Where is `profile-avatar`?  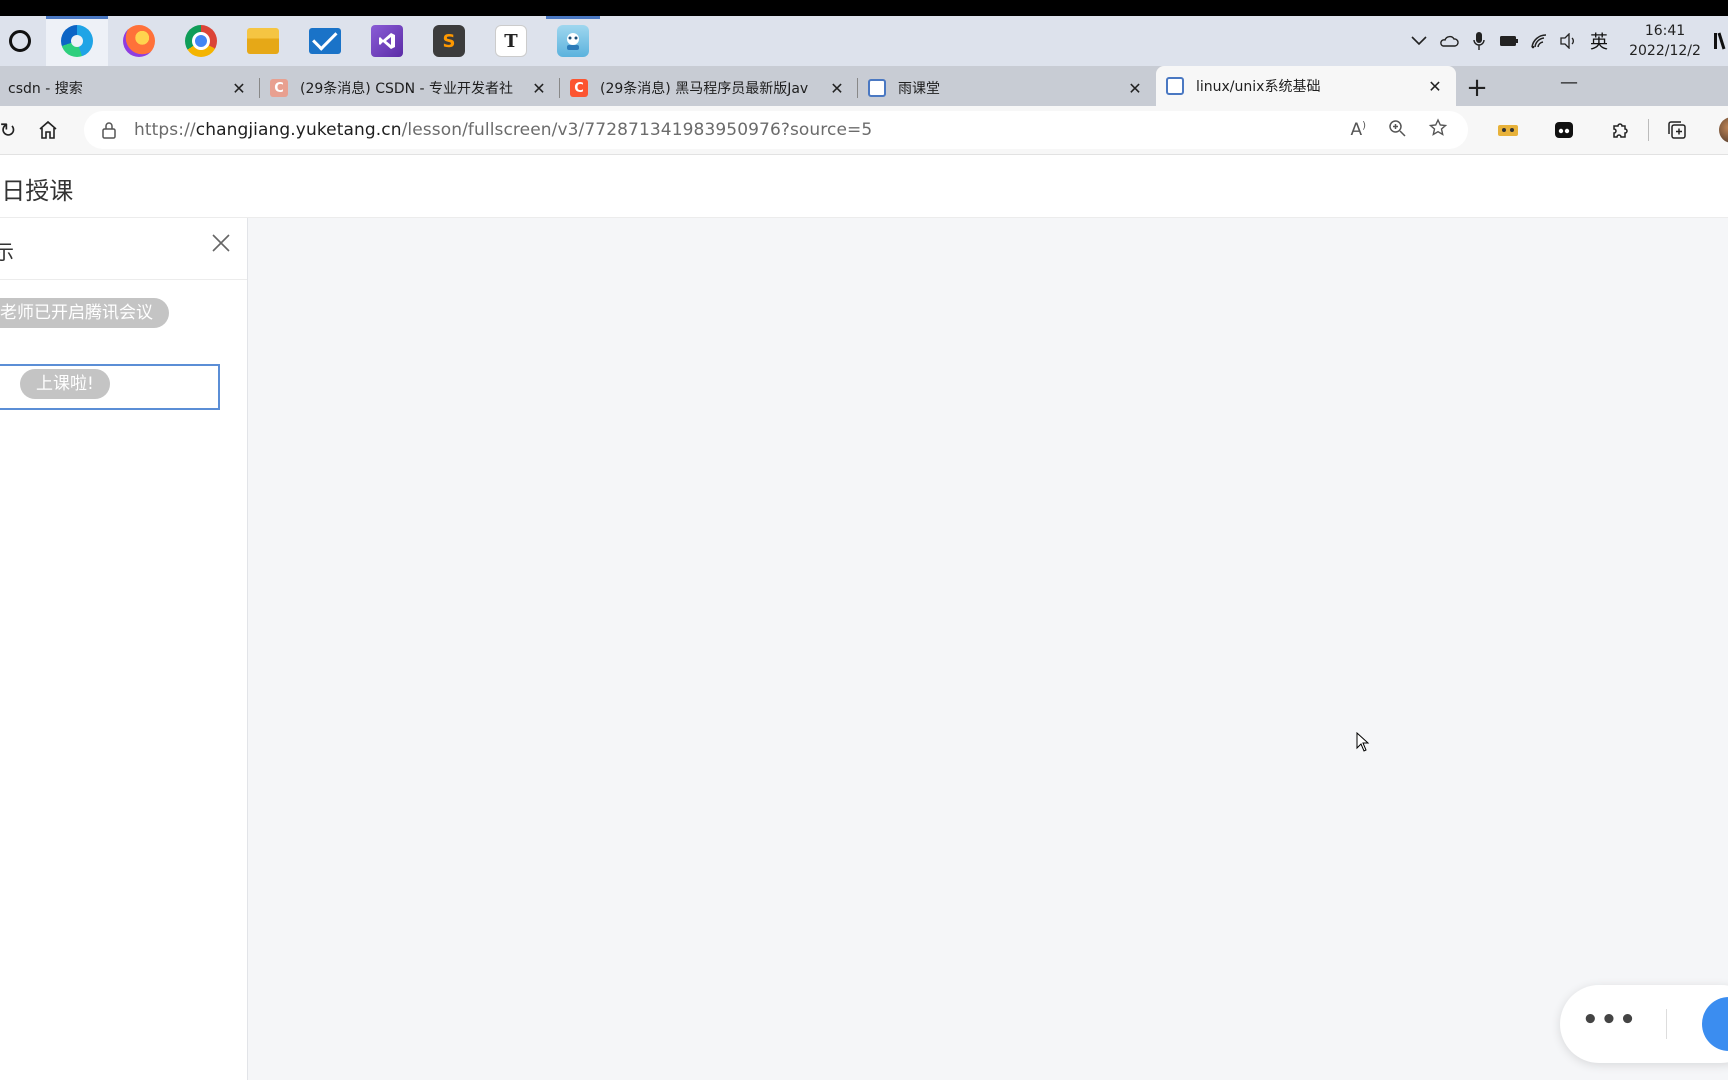 profile-avatar is located at coordinates (1723, 130).